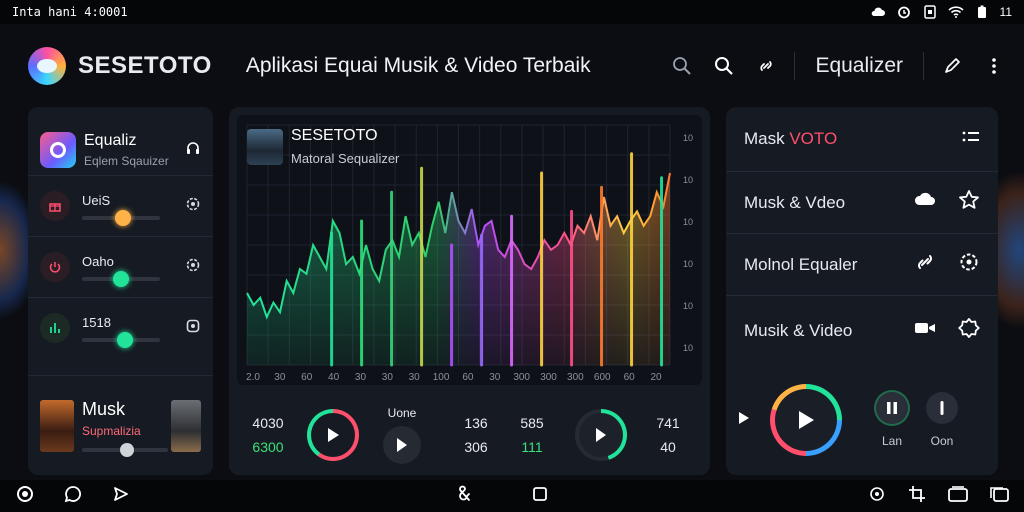 This screenshot has height=512, width=1024. Describe the element at coordinates (186, 425) in the screenshot. I see `artist-photo` at that location.